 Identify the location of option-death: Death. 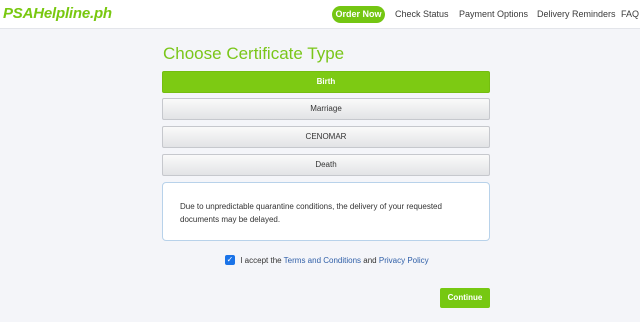
(326, 165).